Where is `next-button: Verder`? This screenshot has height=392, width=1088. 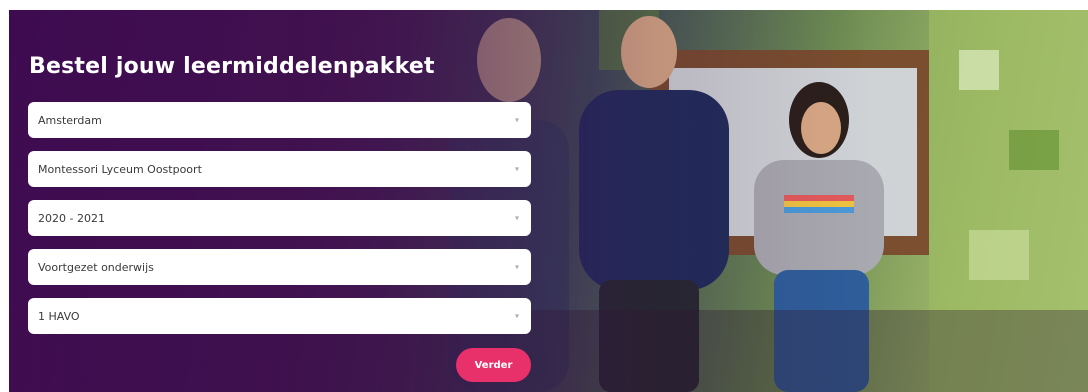 next-button: Verder is located at coordinates (493, 365).